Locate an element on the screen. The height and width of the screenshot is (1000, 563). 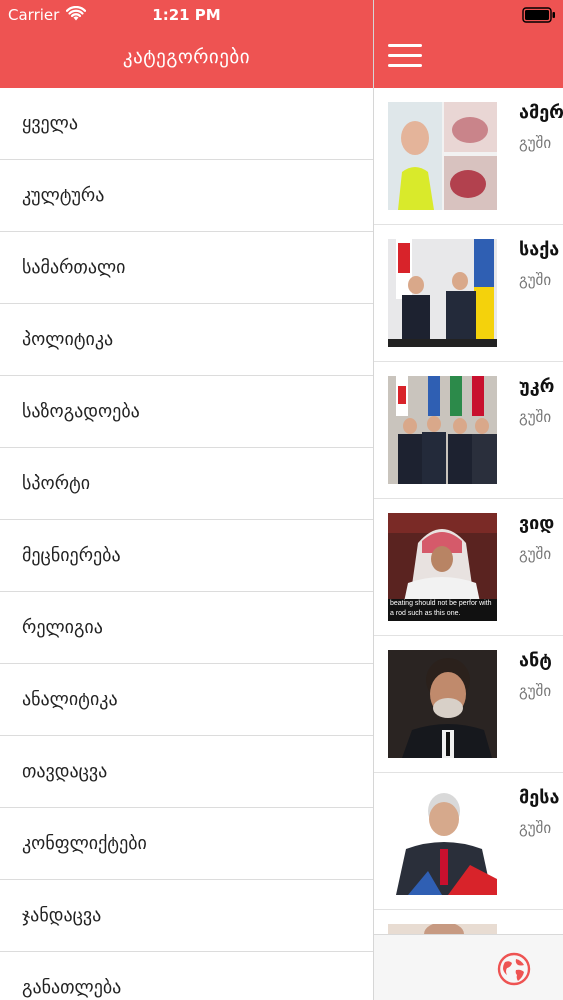
category-item: განათლება is located at coordinates (186, 976).